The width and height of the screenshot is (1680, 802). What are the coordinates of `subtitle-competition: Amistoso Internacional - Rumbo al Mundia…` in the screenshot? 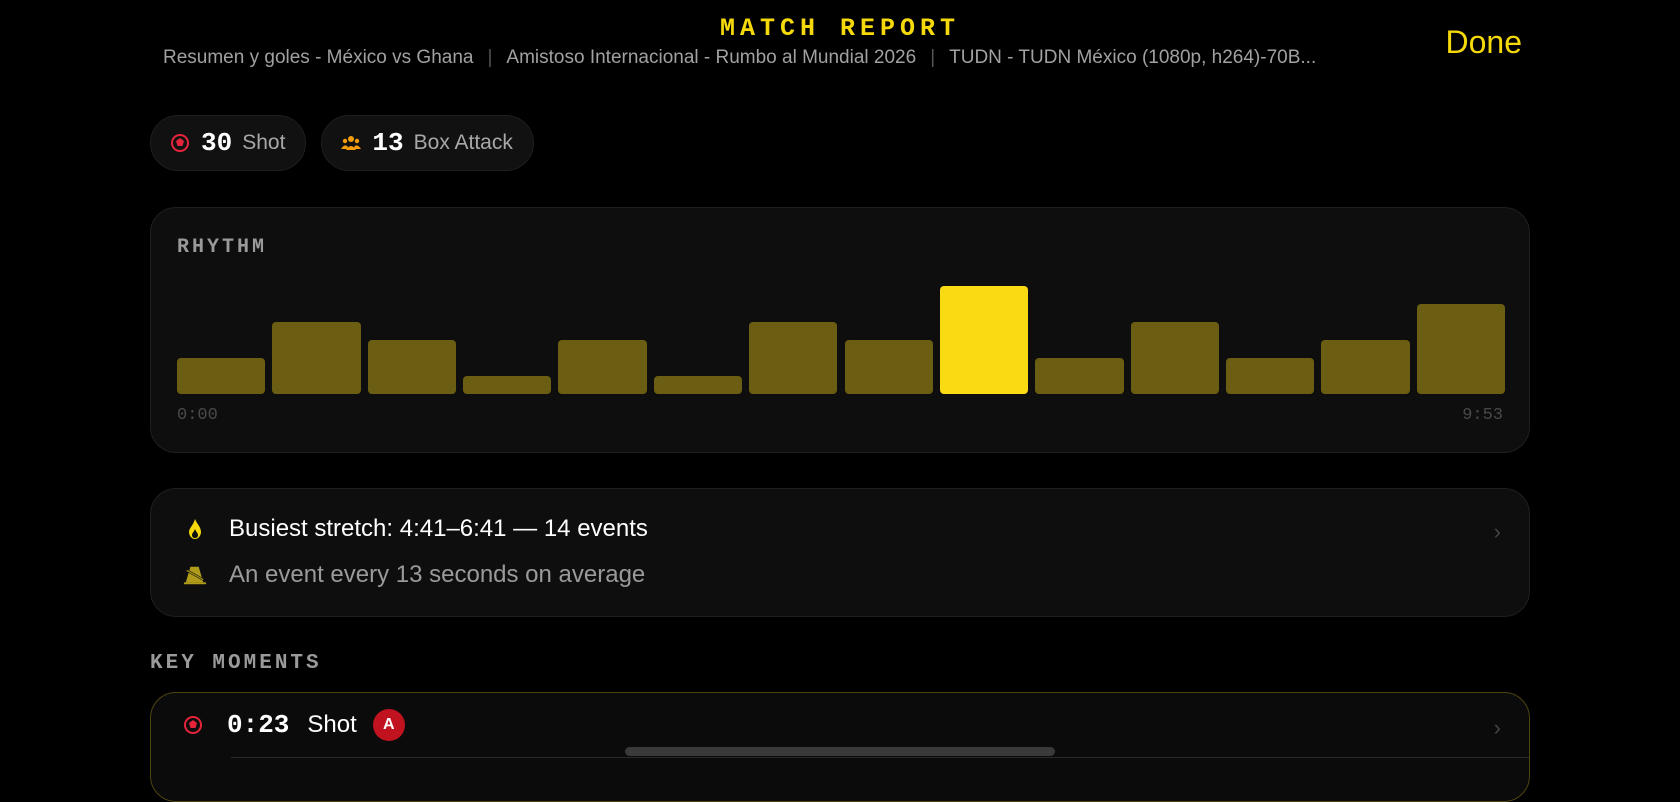 It's located at (711, 57).